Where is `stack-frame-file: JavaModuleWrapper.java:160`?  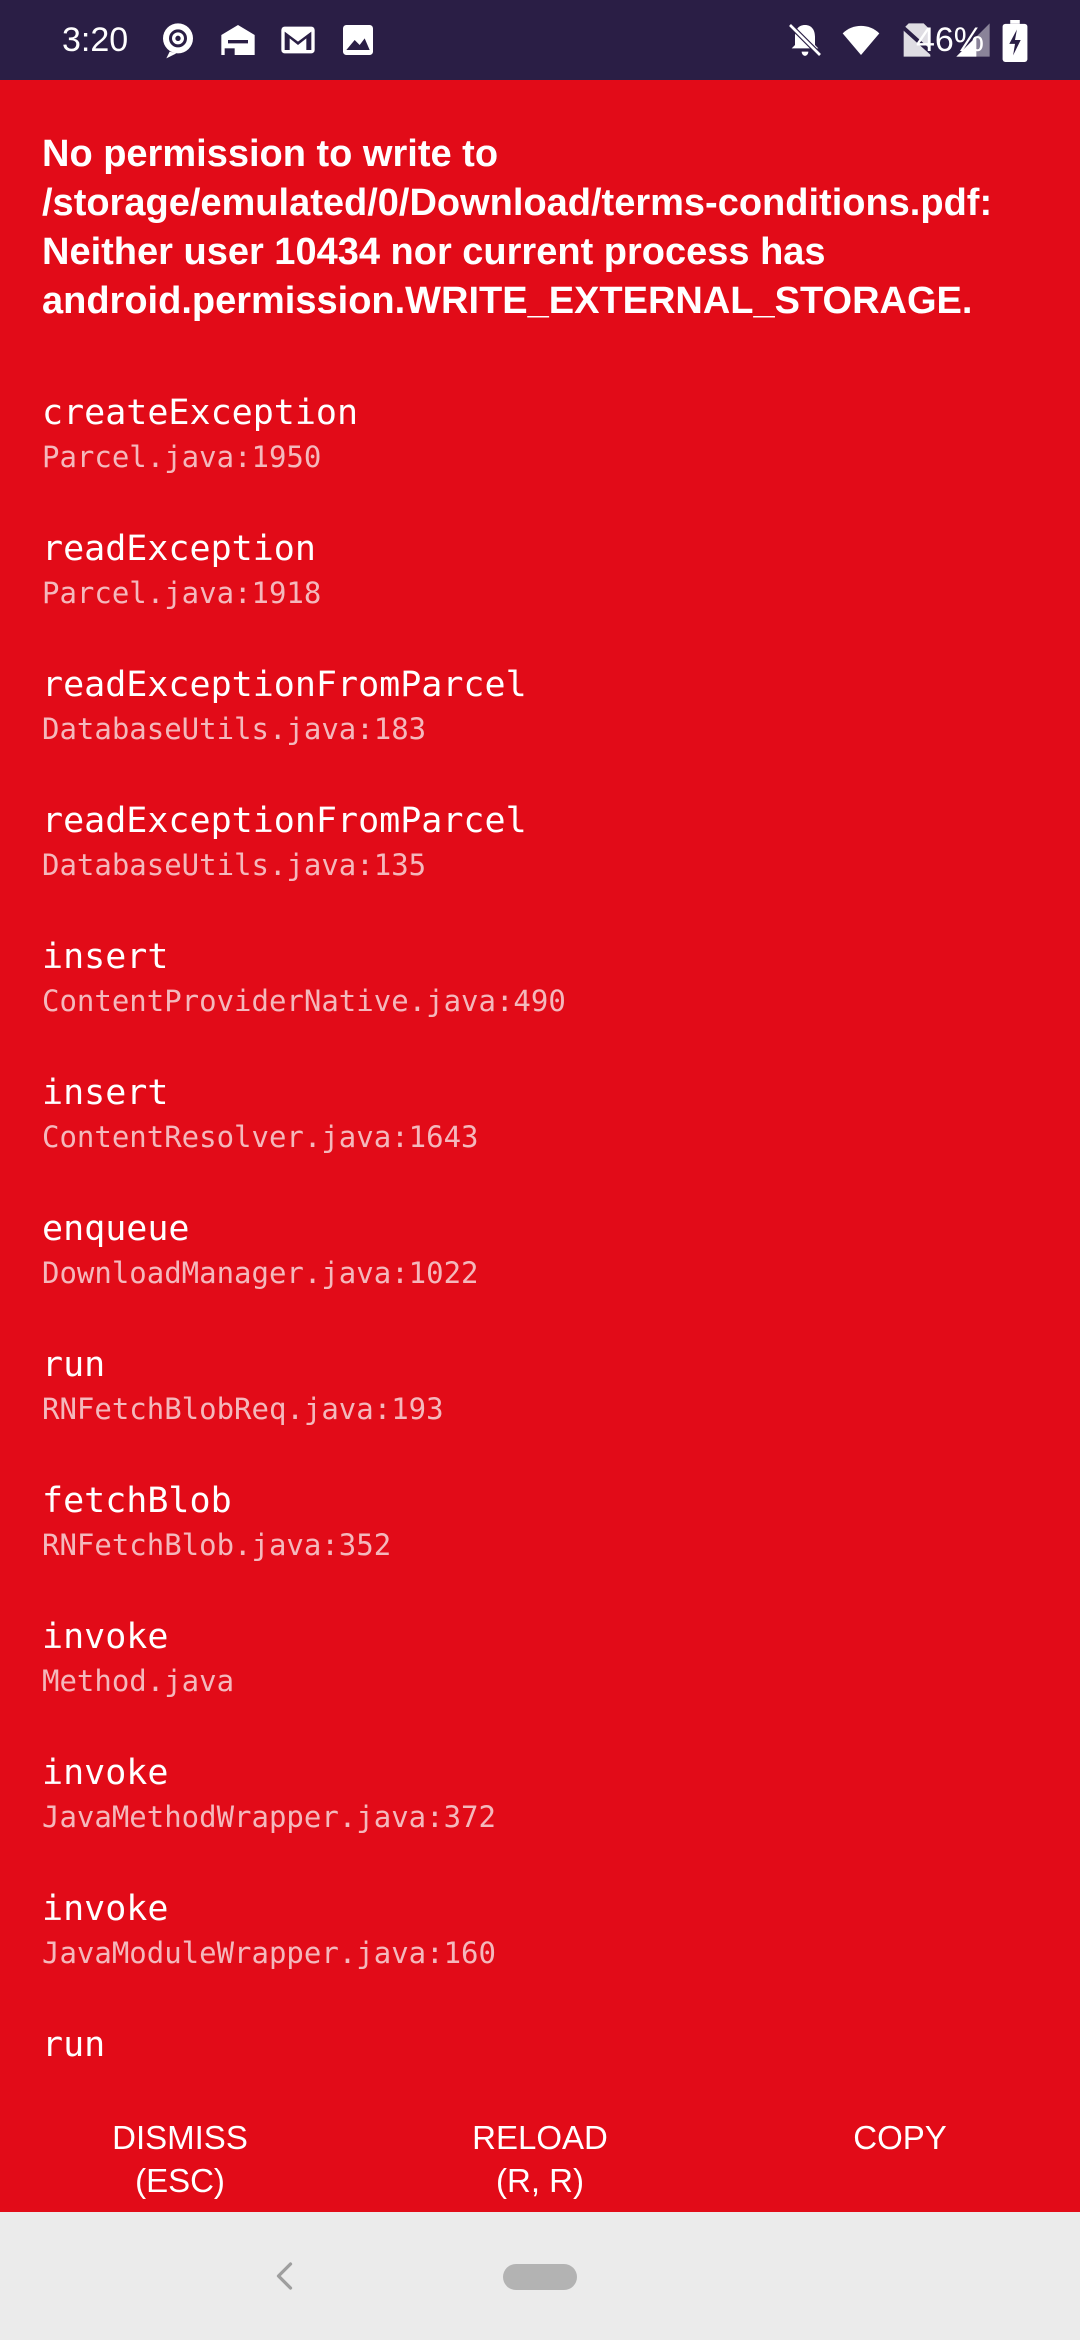 stack-frame-file: JavaModuleWrapper.java:160 is located at coordinates (269, 1953).